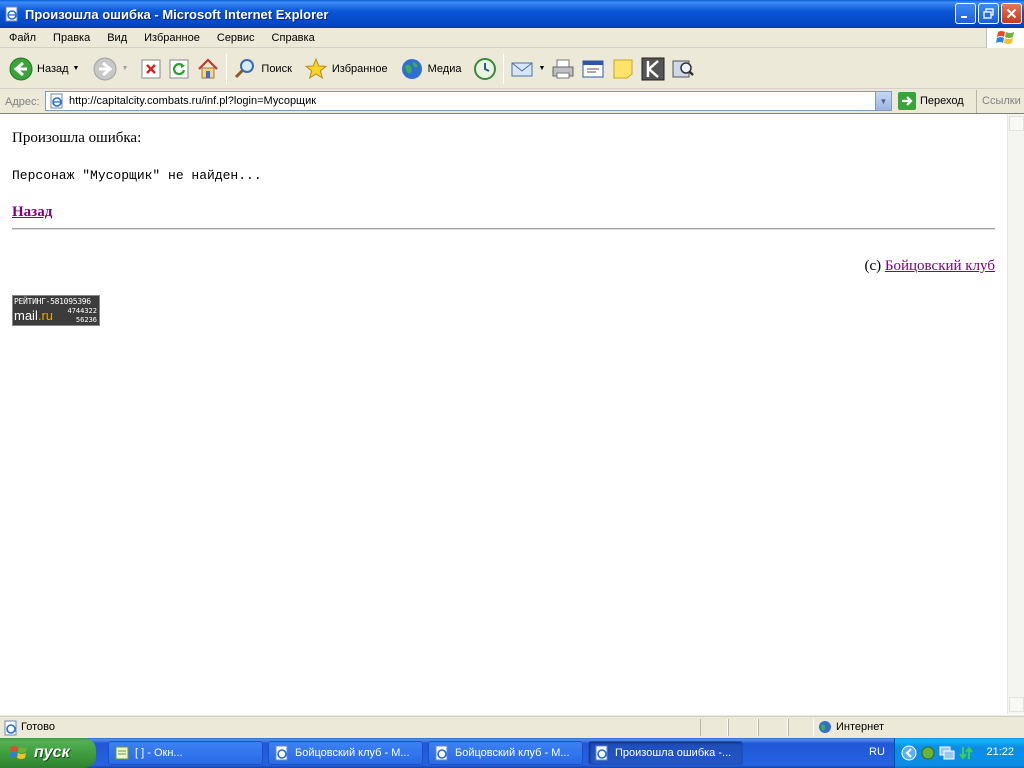 This screenshot has height=768, width=1024. Describe the element at coordinates (262, 69) in the screenshot. I see `search-button: Поиск` at that location.